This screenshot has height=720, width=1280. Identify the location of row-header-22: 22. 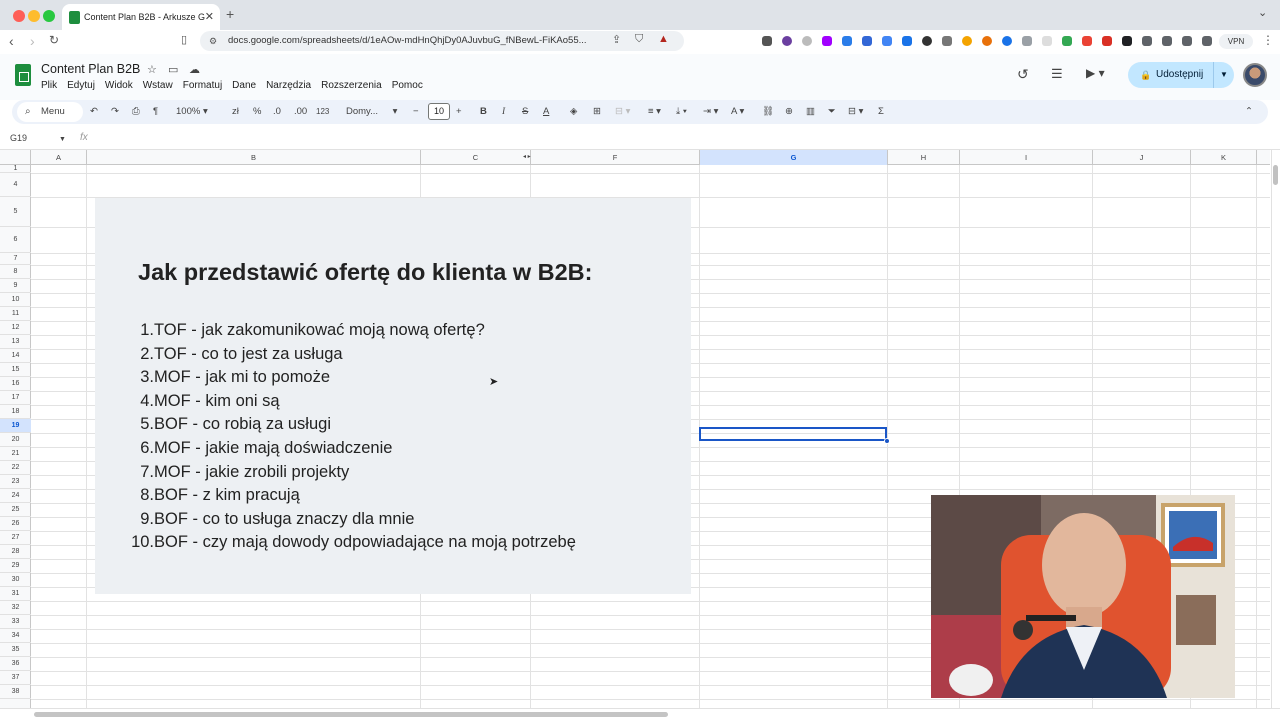
(15, 468).